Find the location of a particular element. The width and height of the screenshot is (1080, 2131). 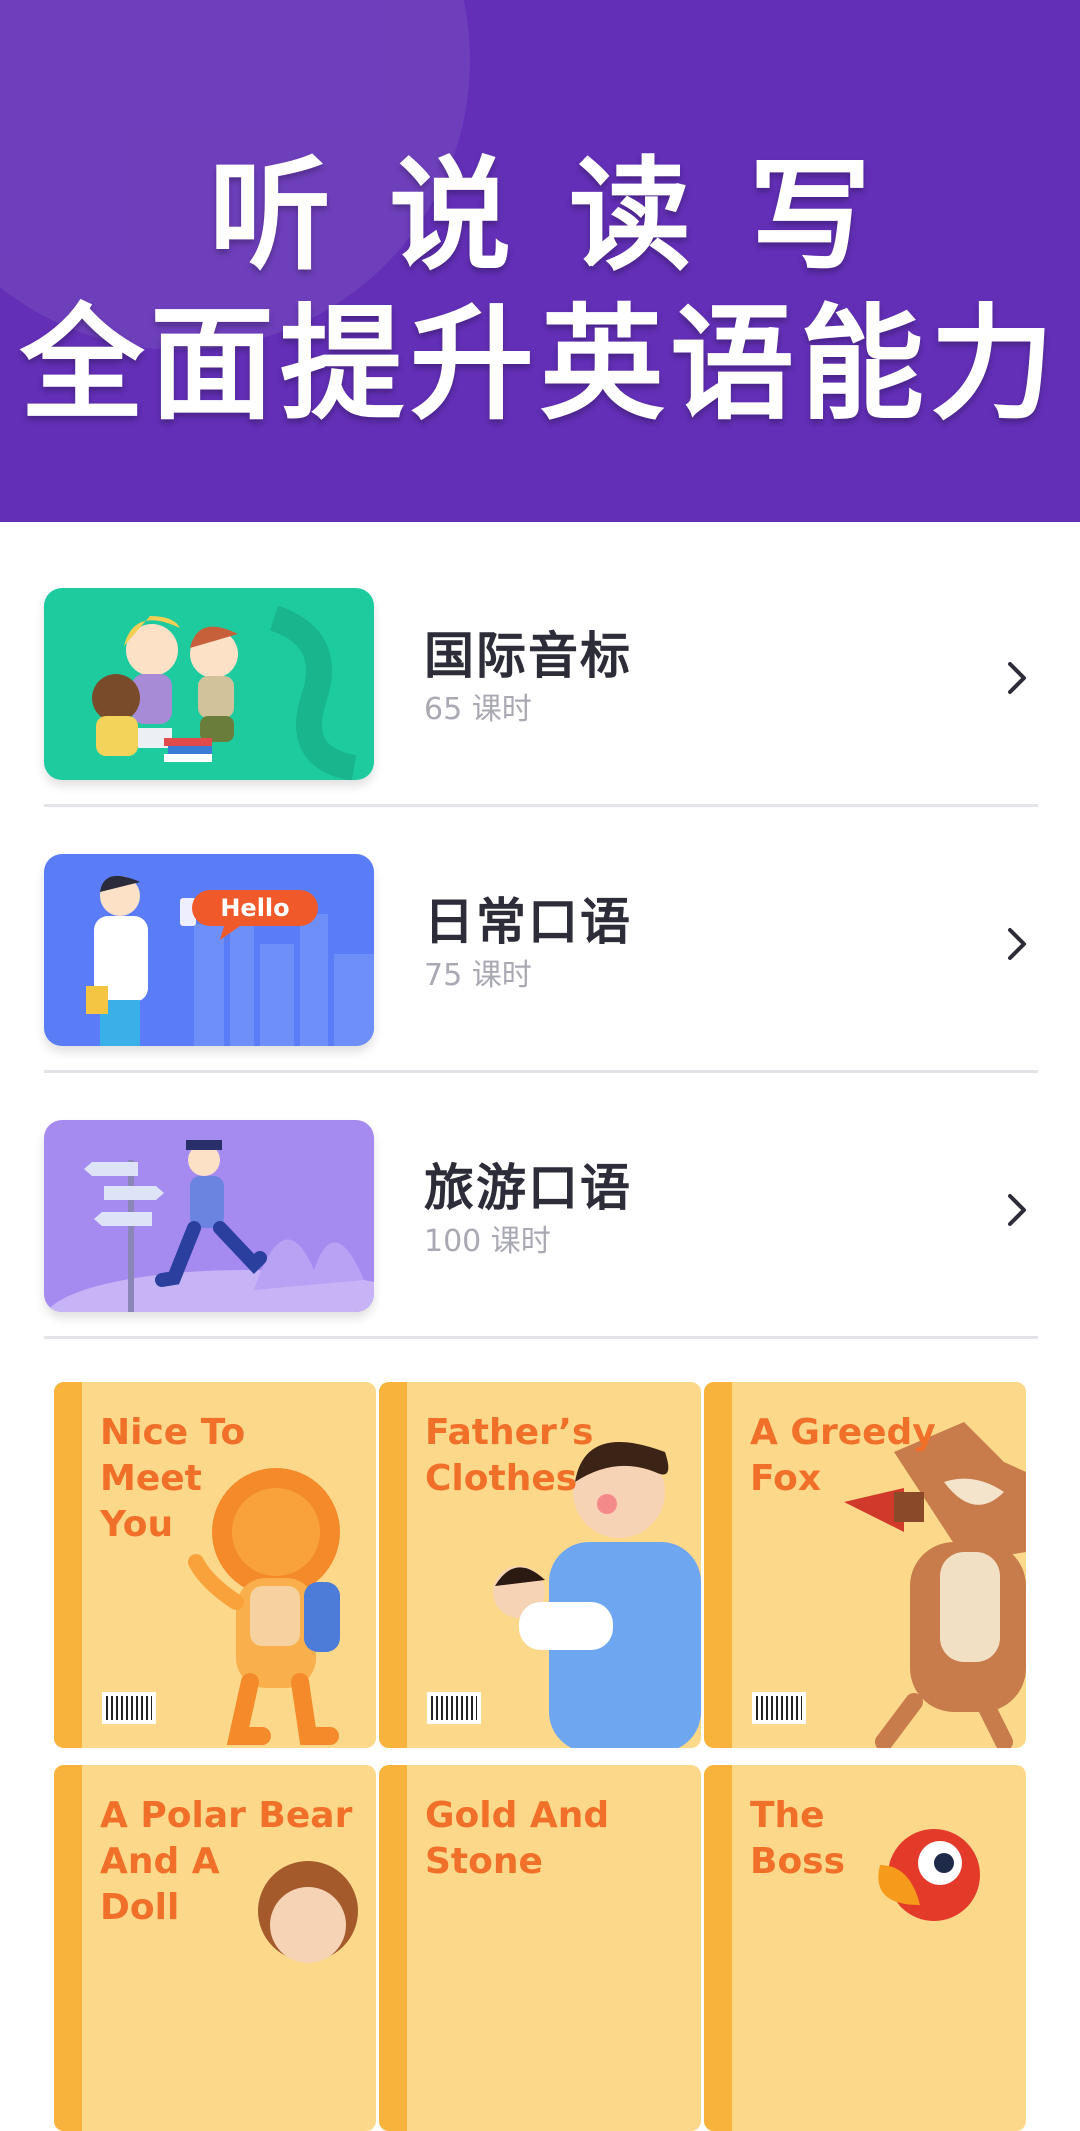

course-lesson-count: 75 课时 is located at coordinates (478, 975).